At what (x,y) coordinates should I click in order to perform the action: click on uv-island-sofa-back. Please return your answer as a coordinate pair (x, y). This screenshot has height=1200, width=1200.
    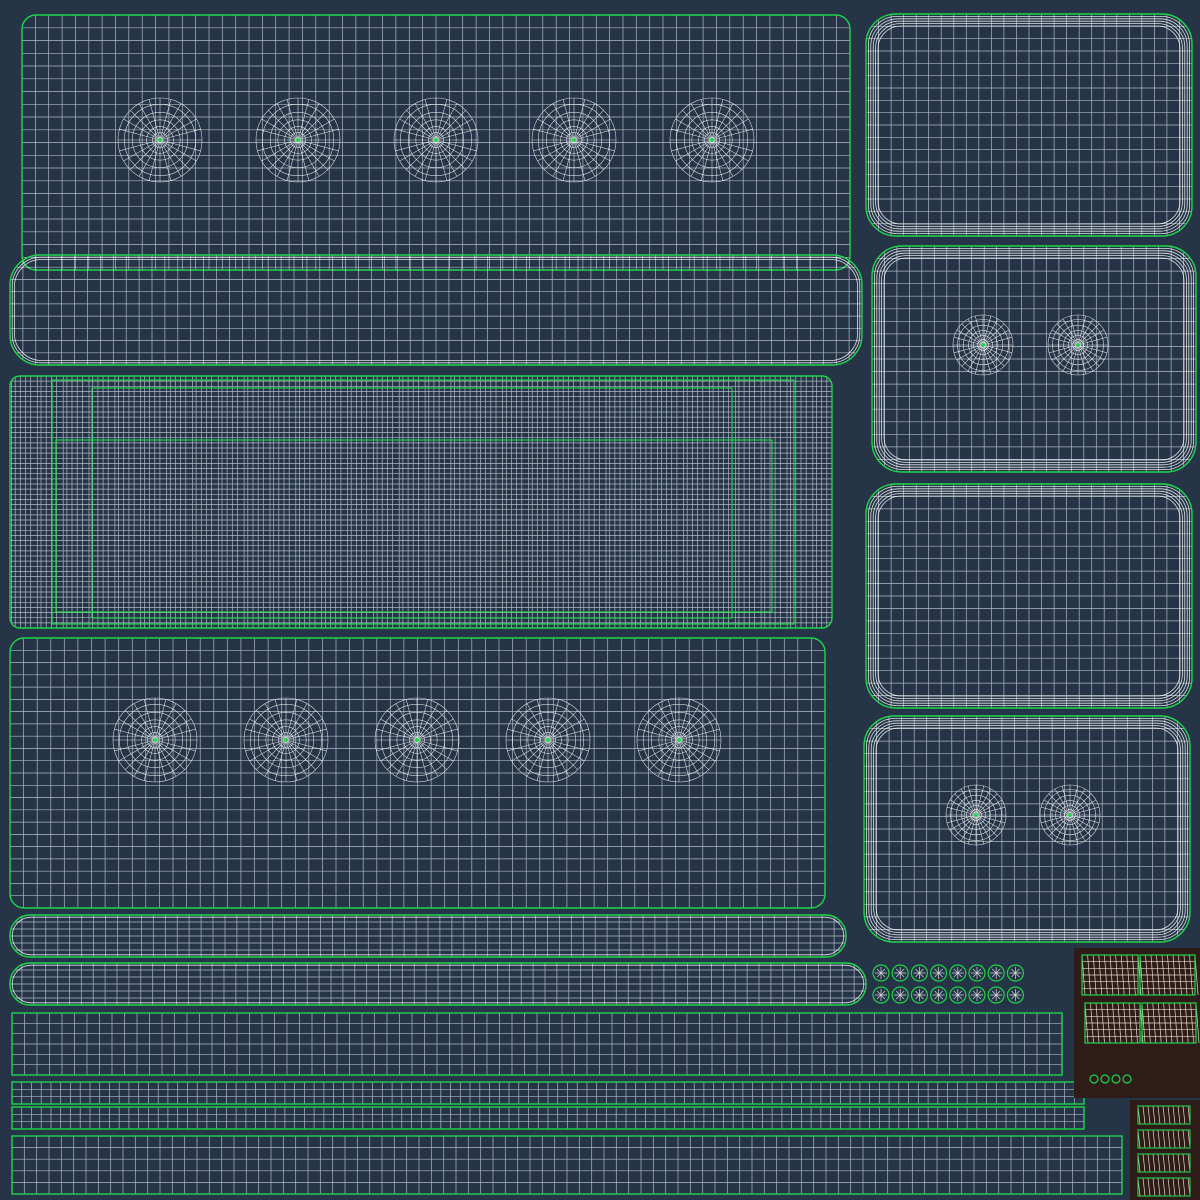
    Looking at the image, I should click on (436, 142).